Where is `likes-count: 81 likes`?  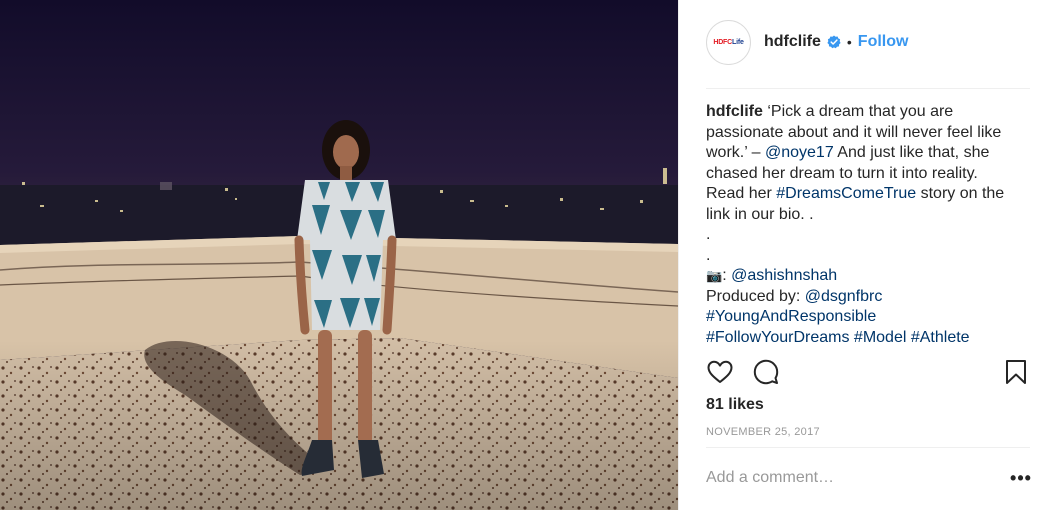 likes-count: 81 likes is located at coordinates (735, 405).